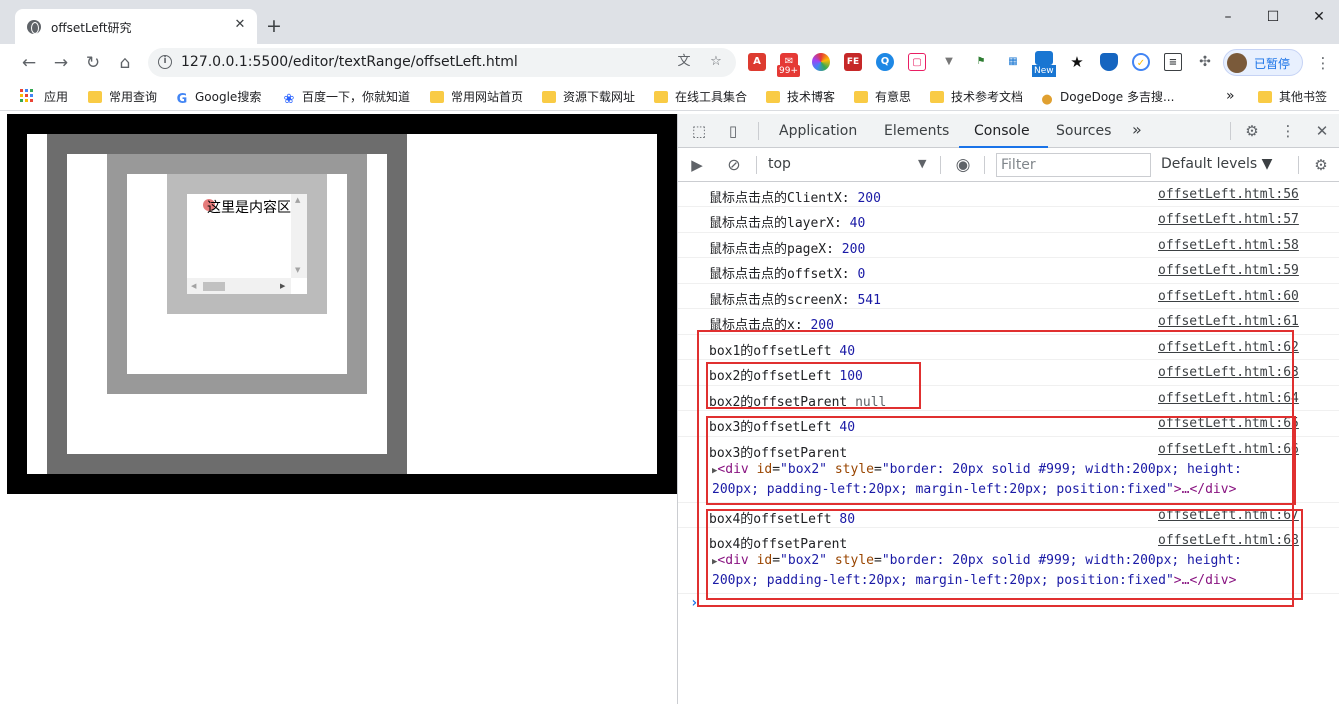 The width and height of the screenshot is (1339, 704). I want to click on horizontal-scroll-thumb, so click(214, 286).